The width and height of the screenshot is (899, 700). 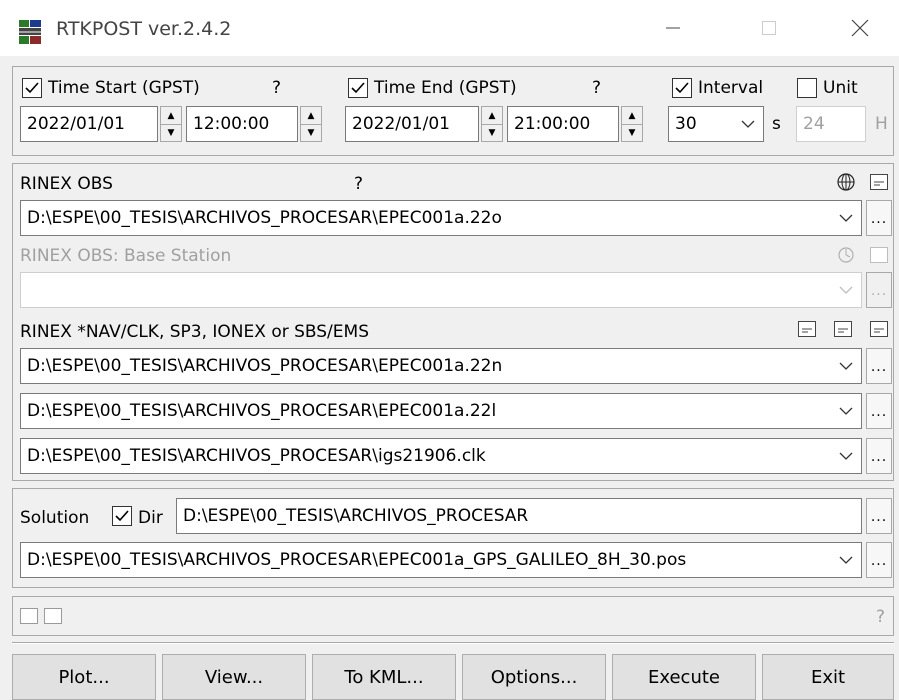 I want to click on start-date-stepper: ▲ ▼, so click(x=171, y=124).